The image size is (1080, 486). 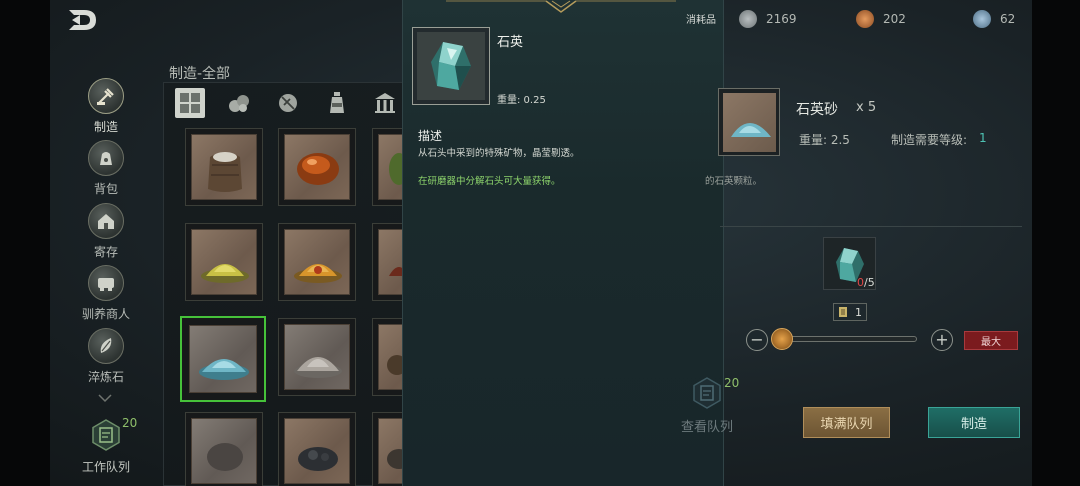 I want to click on view-queue-label: 查看队列, so click(x=706, y=427).